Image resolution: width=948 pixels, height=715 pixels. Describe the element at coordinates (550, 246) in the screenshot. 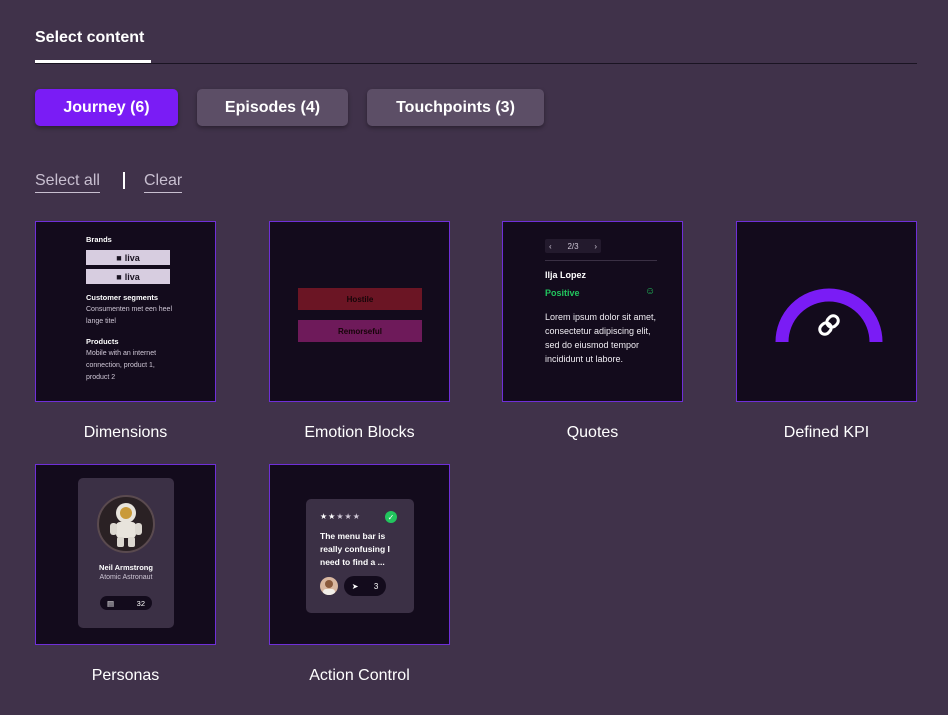

I see `chevron-left-icon: ‹` at that location.